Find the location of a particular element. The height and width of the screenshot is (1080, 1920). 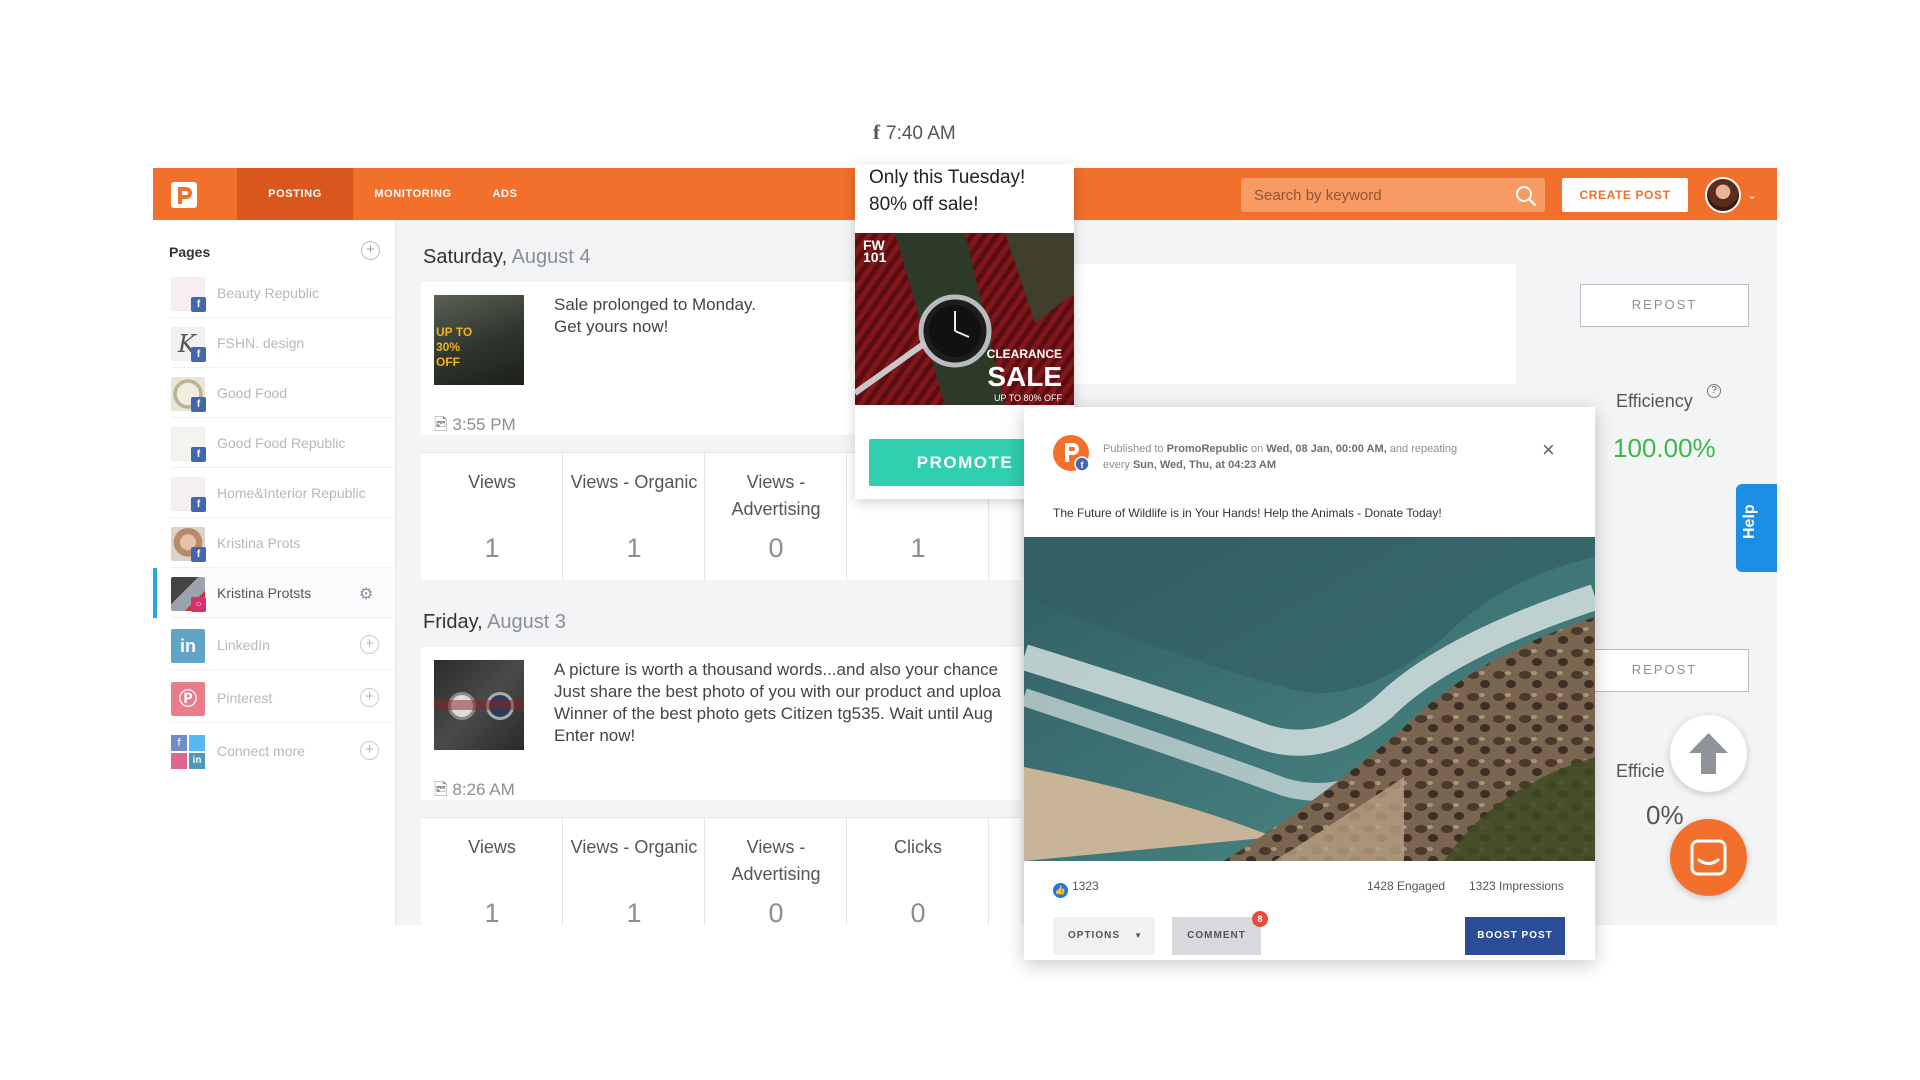

image-headline-sale: SALE is located at coordinates (1024, 376).